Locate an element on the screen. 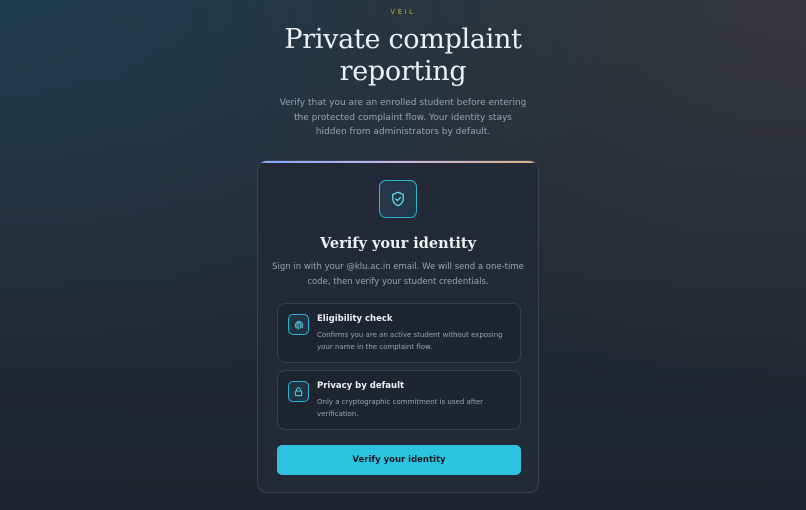 This screenshot has width=806, height=510. feature-title: Eligibility check is located at coordinates (355, 319).